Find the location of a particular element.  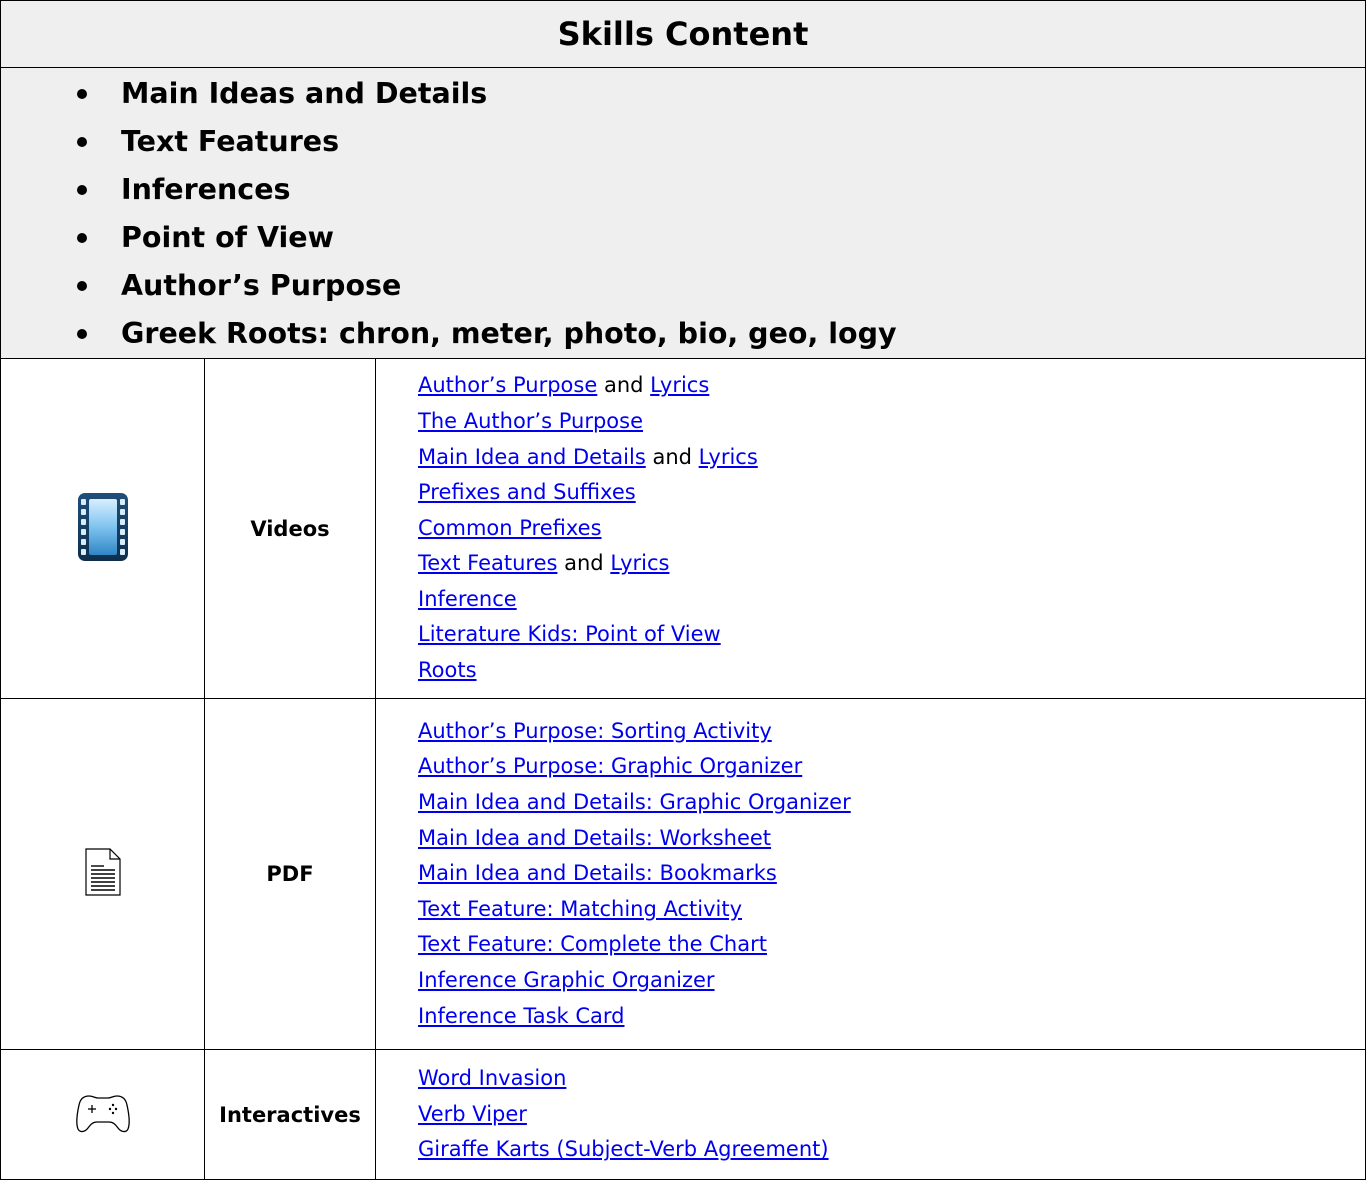

pdf-link: Inference Graphic Organizer is located at coordinates (566, 980).